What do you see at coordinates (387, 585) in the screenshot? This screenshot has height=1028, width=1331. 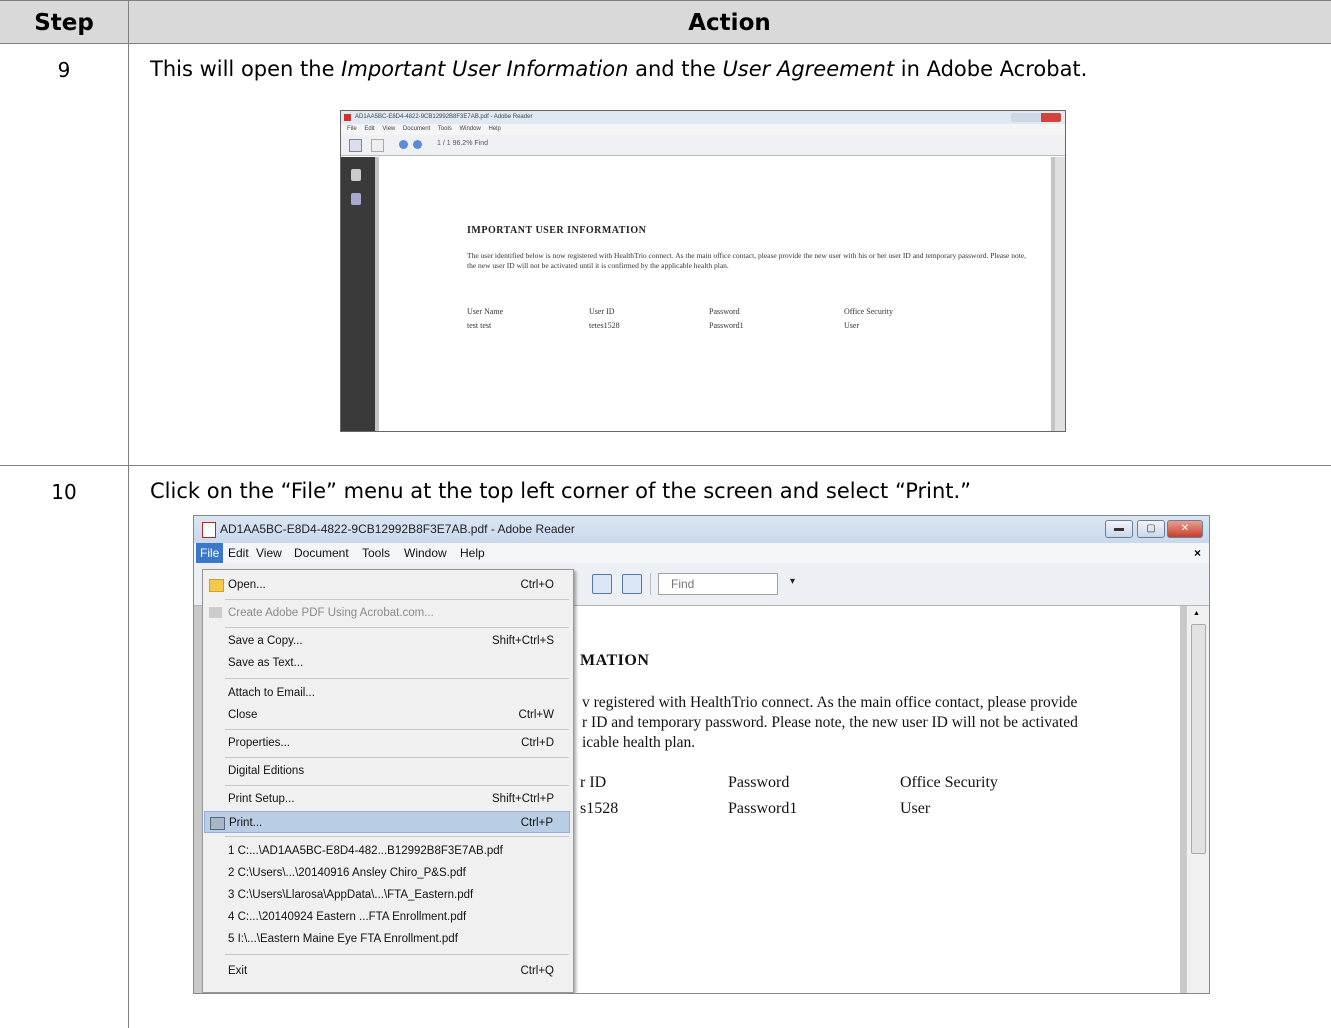 I see `menu-item-open: Open... Ctrl+O` at bounding box center [387, 585].